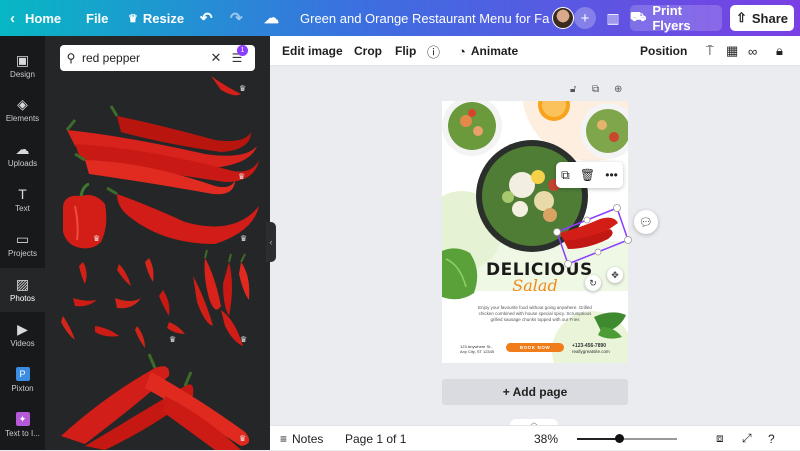 Image resolution: width=800 pixels, height=451 pixels. I want to click on position-label: Position, so click(664, 51).